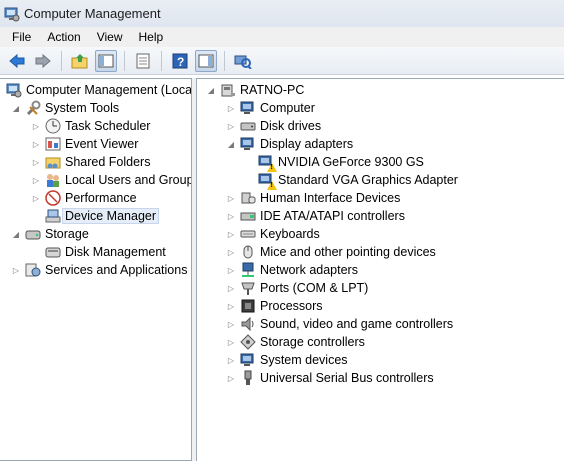 This screenshot has width=564, height=461. I want to click on shared-folder-icon, so click(53, 162).